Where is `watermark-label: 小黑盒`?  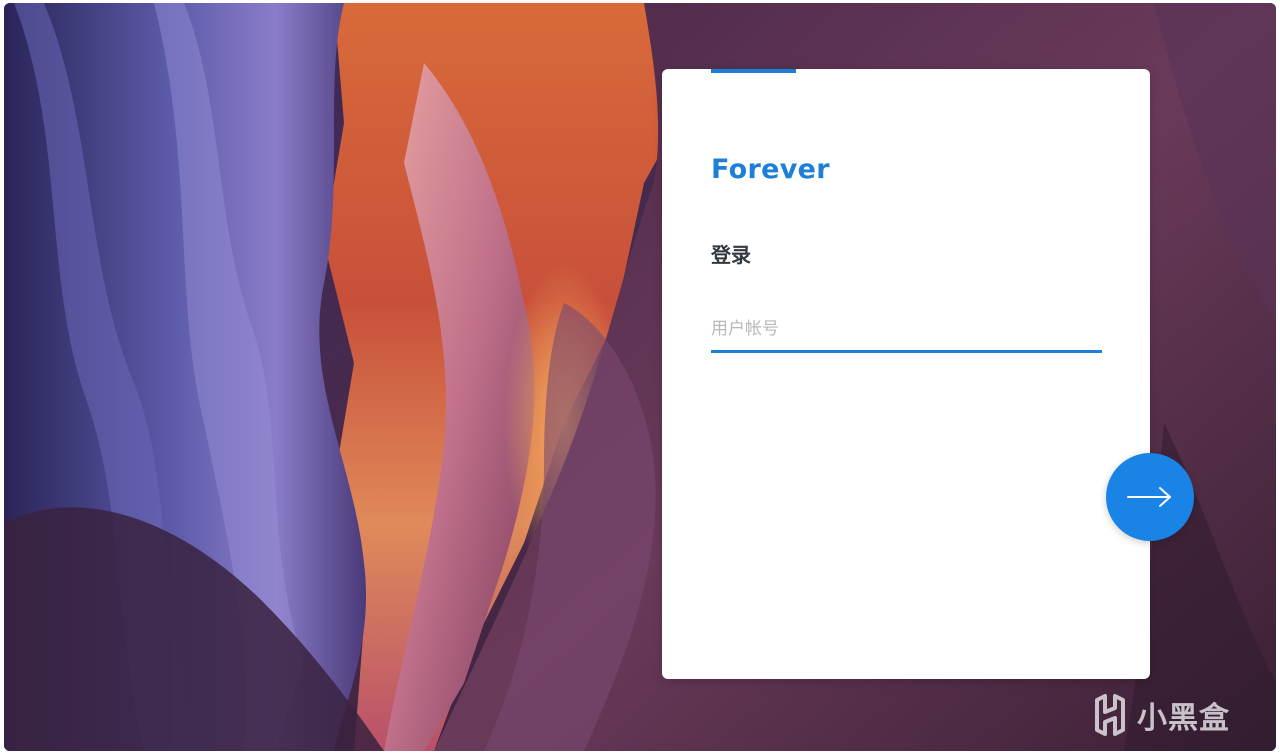
watermark-label: 小黑盒 is located at coordinates (1183, 718).